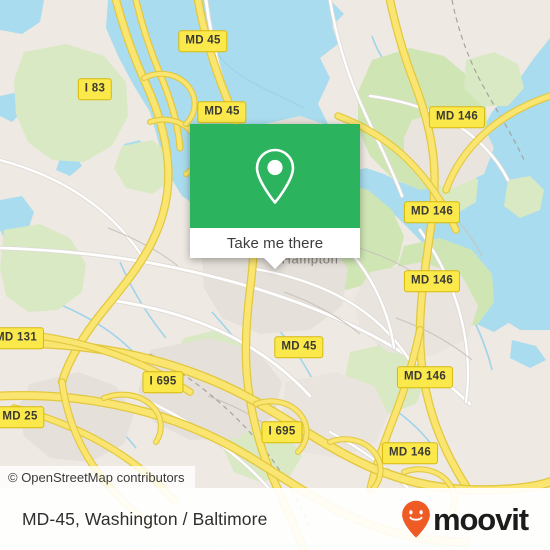  I want to click on card-pointer-tail, so click(275, 263).